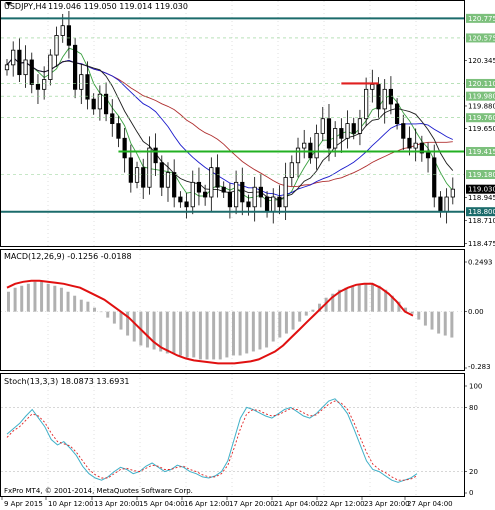  What do you see at coordinates (117, 504) in the screenshot?
I see `time-label: 13 Apr 20:00` at bounding box center [117, 504].